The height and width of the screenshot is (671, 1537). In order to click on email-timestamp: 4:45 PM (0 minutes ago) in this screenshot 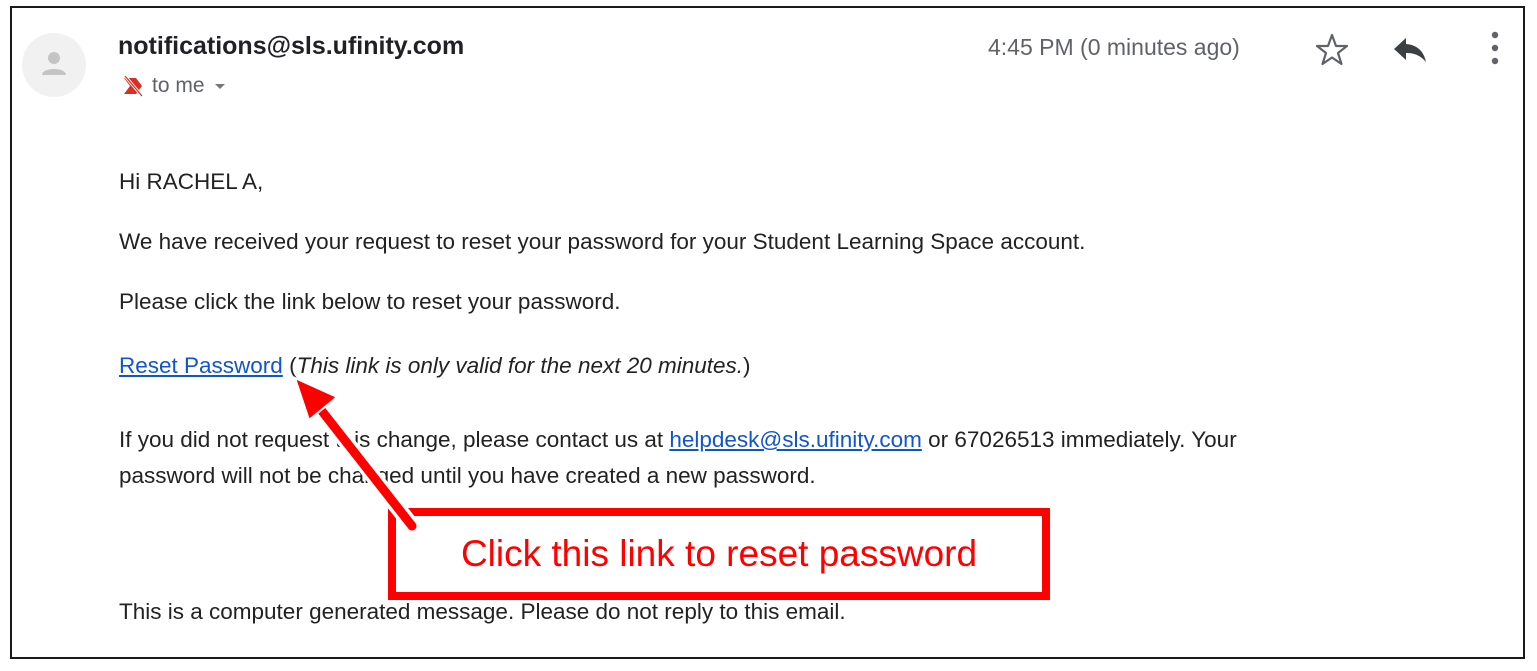, I will do `click(1114, 47)`.